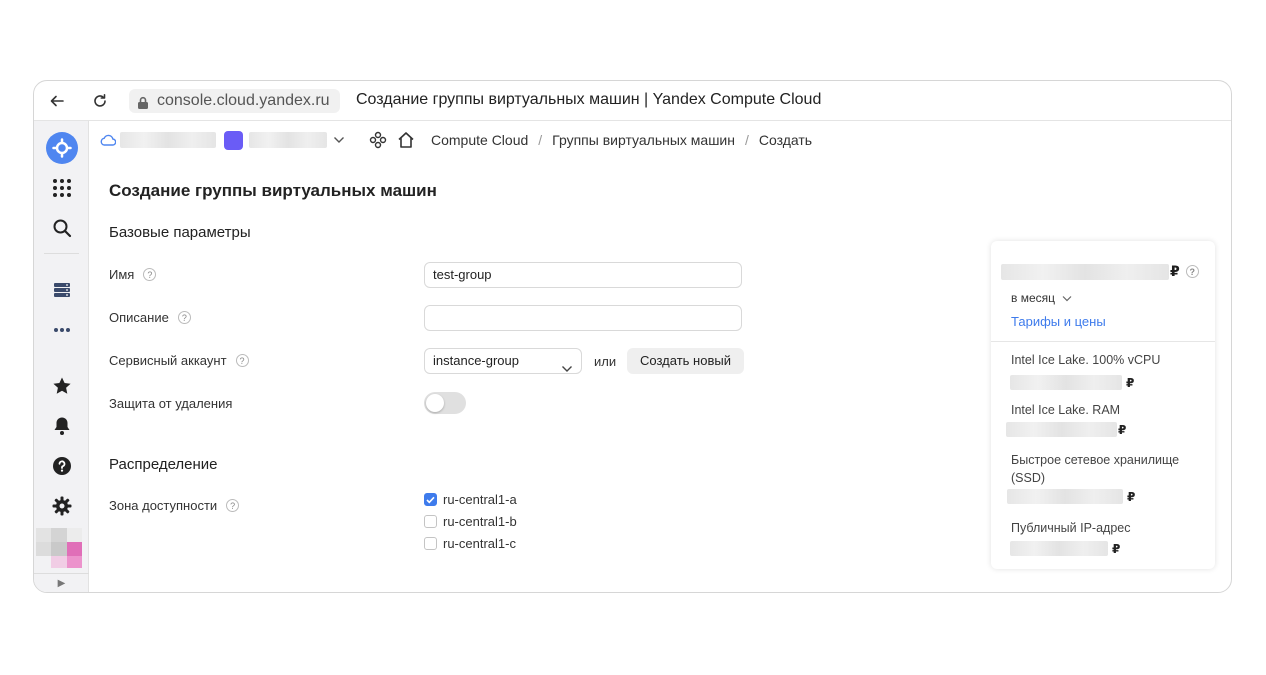 This screenshot has width=1266, height=675. Describe the element at coordinates (180, 232) in the screenshot. I see `section-basic-params: Базовые параметры` at that location.